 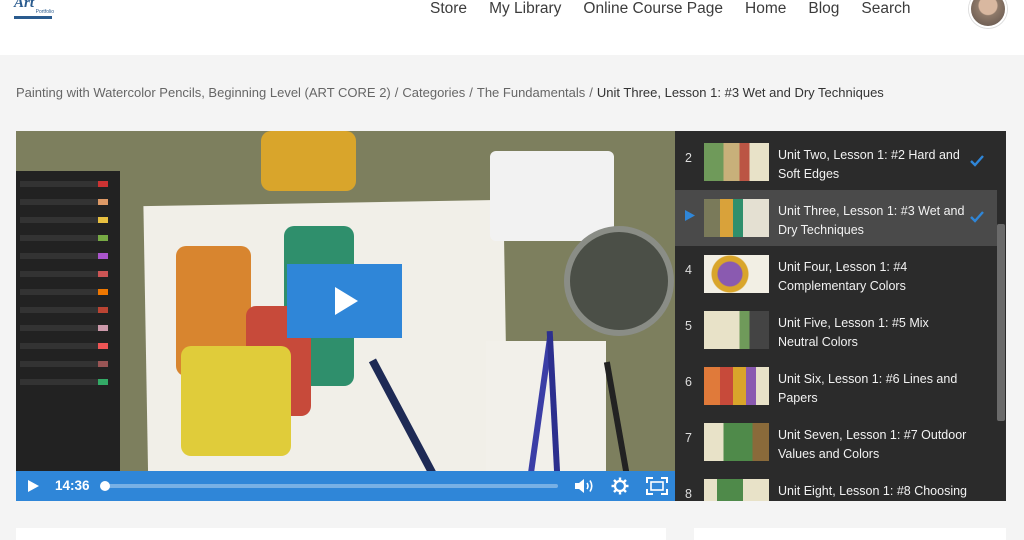 I want to click on sidebar-card, so click(x=850, y=534).